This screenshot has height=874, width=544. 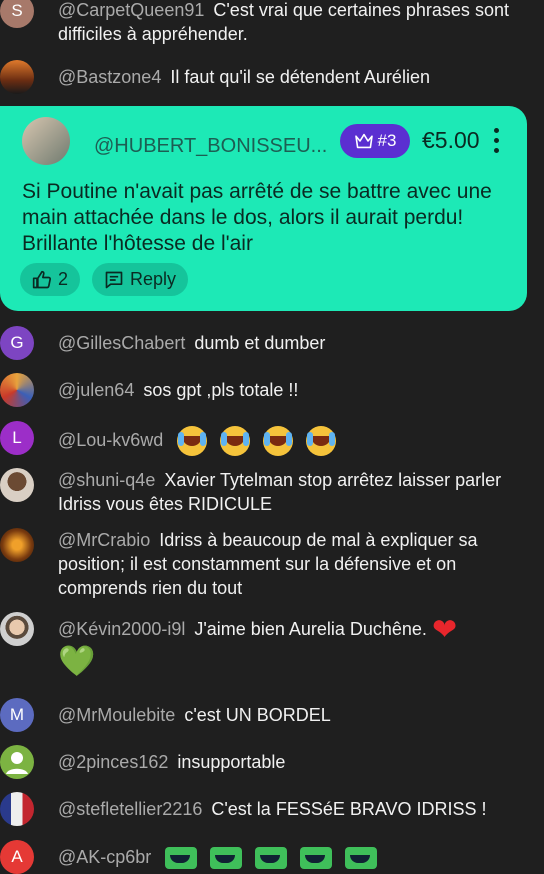 I want to click on reply-label: Reply, so click(x=153, y=279).